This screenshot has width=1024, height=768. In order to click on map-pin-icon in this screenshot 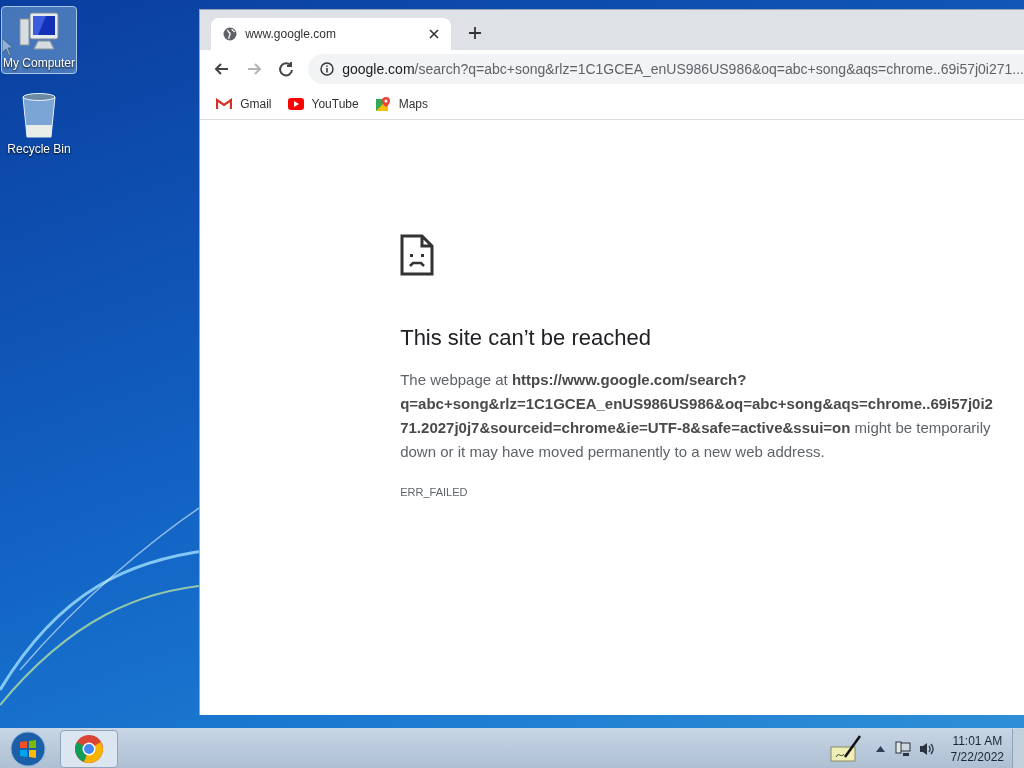, I will do `click(382, 103)`.